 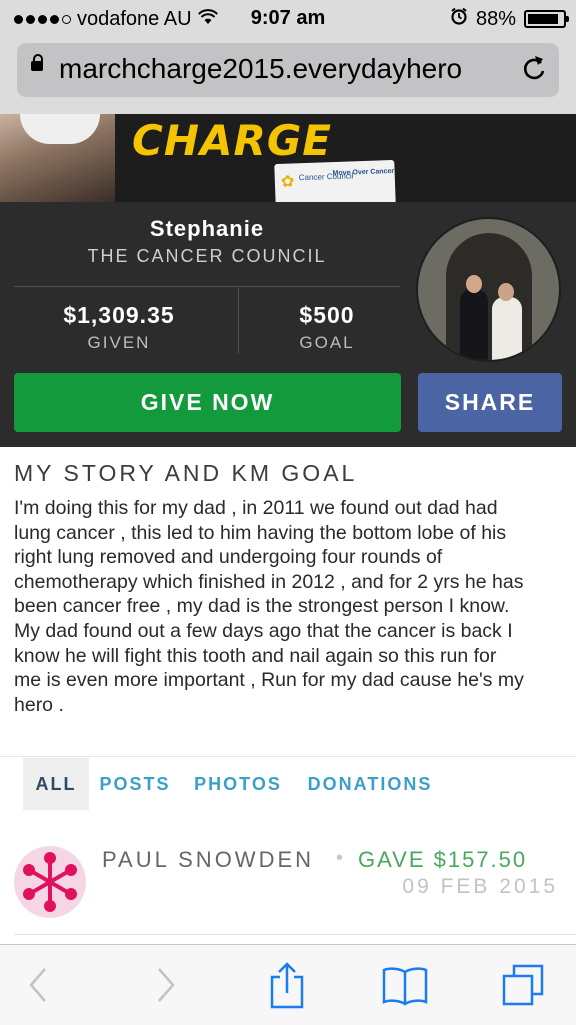 I want to click on tab-donations: DONATIONS, so click(x=370, y=784).